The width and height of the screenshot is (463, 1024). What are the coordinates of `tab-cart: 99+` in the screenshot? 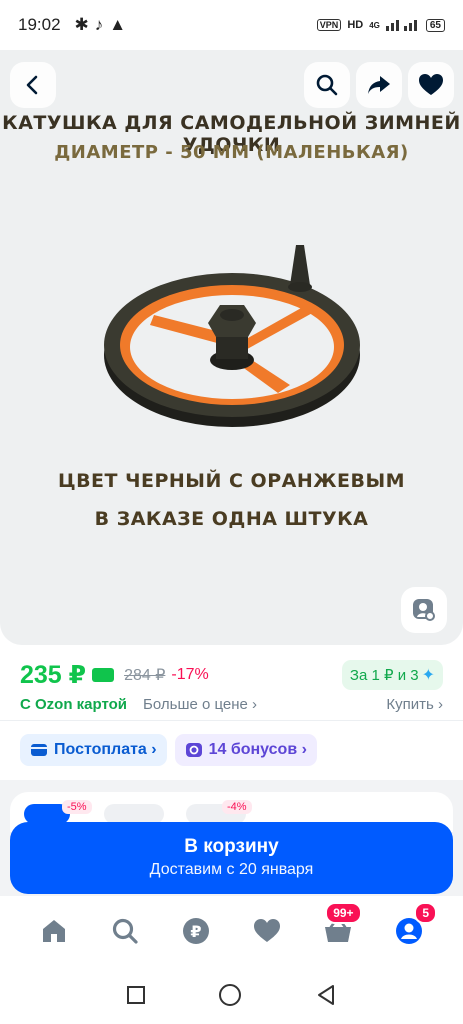 It's located at (338, 928).